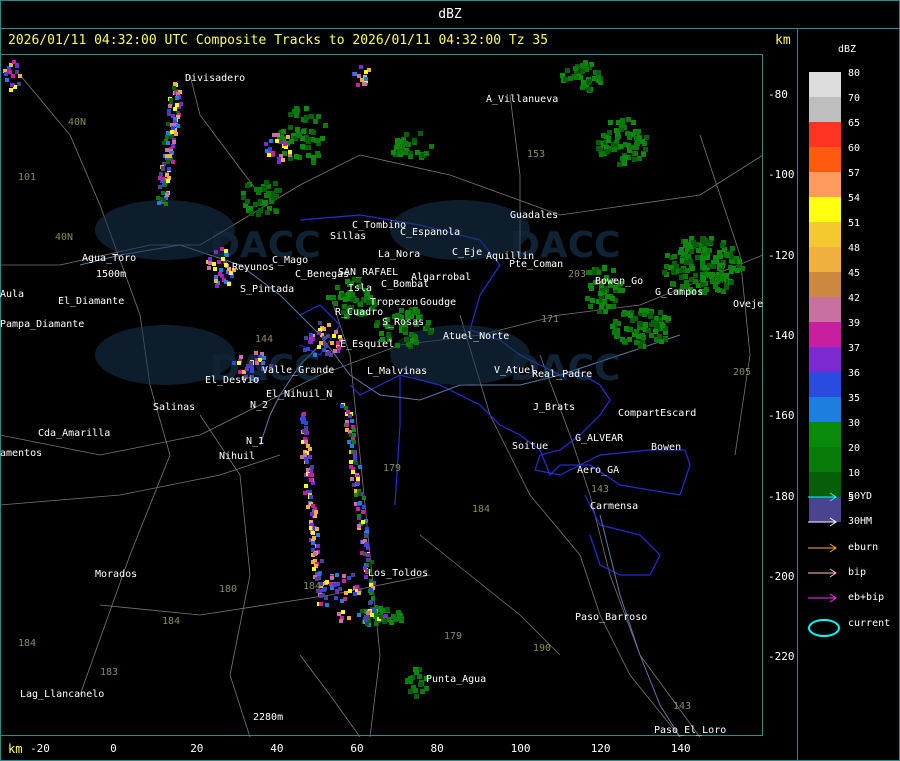  I want to click on place-label: E_Esquiel, so click(367, 344).